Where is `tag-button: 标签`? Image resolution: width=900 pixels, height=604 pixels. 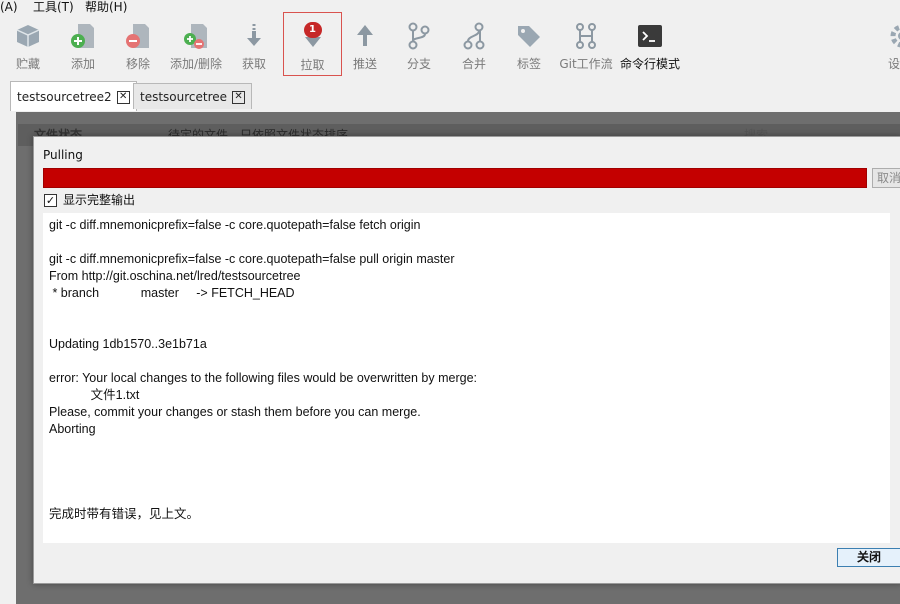 tag-button: 标签 is located at coordinates (529, 47).